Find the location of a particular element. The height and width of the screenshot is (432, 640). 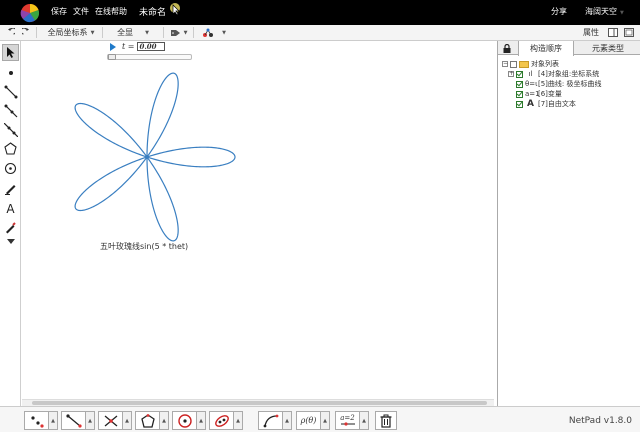

coordinate-system-select: 全局坐标系 ▼ is located at coordinates (71, 32).